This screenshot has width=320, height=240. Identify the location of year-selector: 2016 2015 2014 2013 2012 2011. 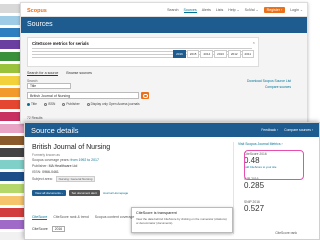
(213, 54).